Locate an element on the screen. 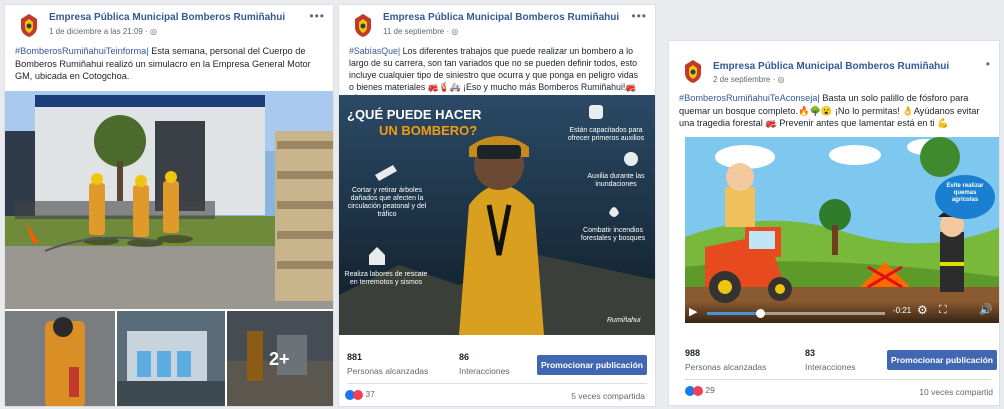 This screenshot has height=409, width=1004. reach-count: 881 is located at coordinates (355, 357).